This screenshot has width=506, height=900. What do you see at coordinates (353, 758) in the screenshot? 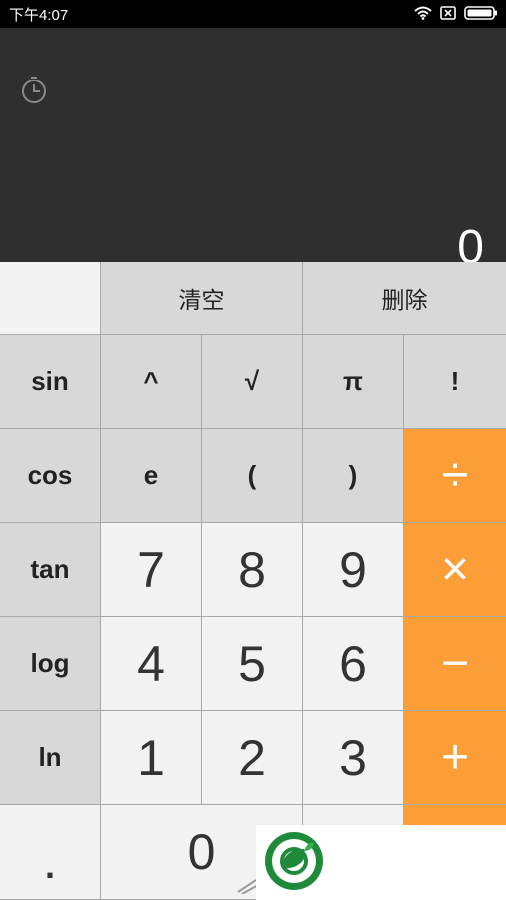
I see `digit-3-button: 3` at bounding box center [353, 758].